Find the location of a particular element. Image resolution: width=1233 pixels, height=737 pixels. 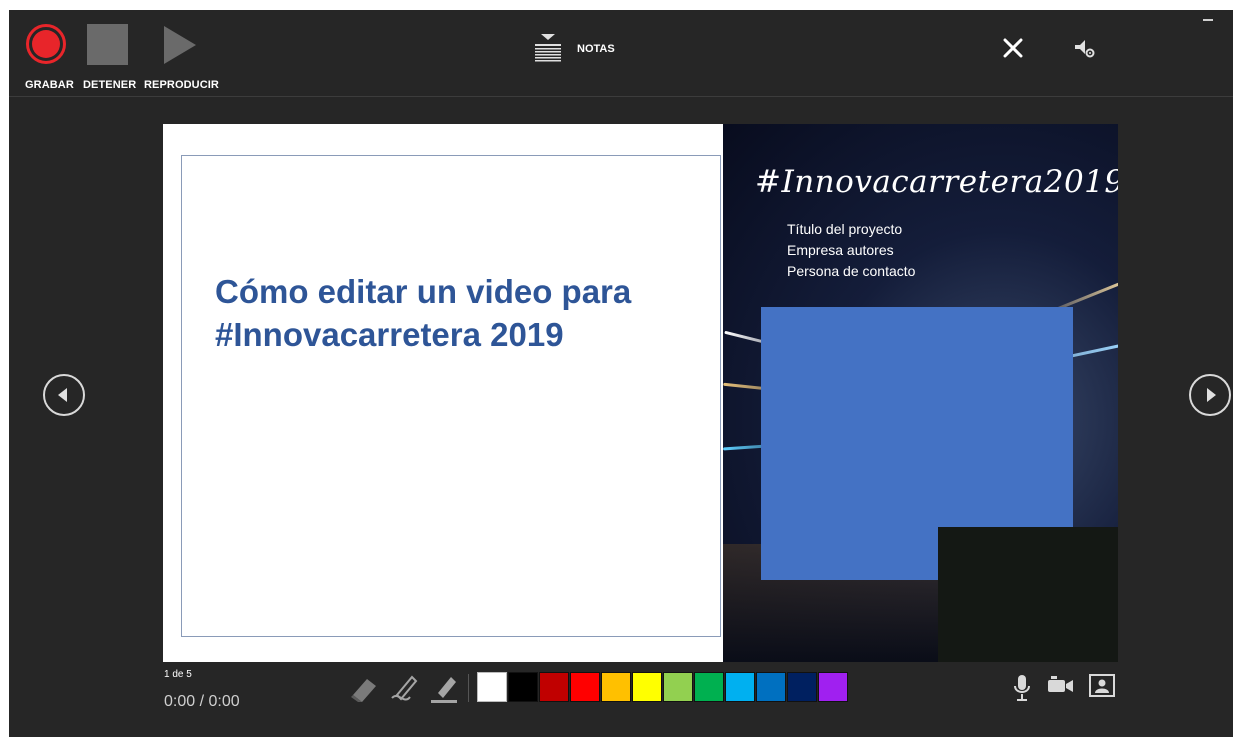

pen-icon is located at coordinates (405, 688).